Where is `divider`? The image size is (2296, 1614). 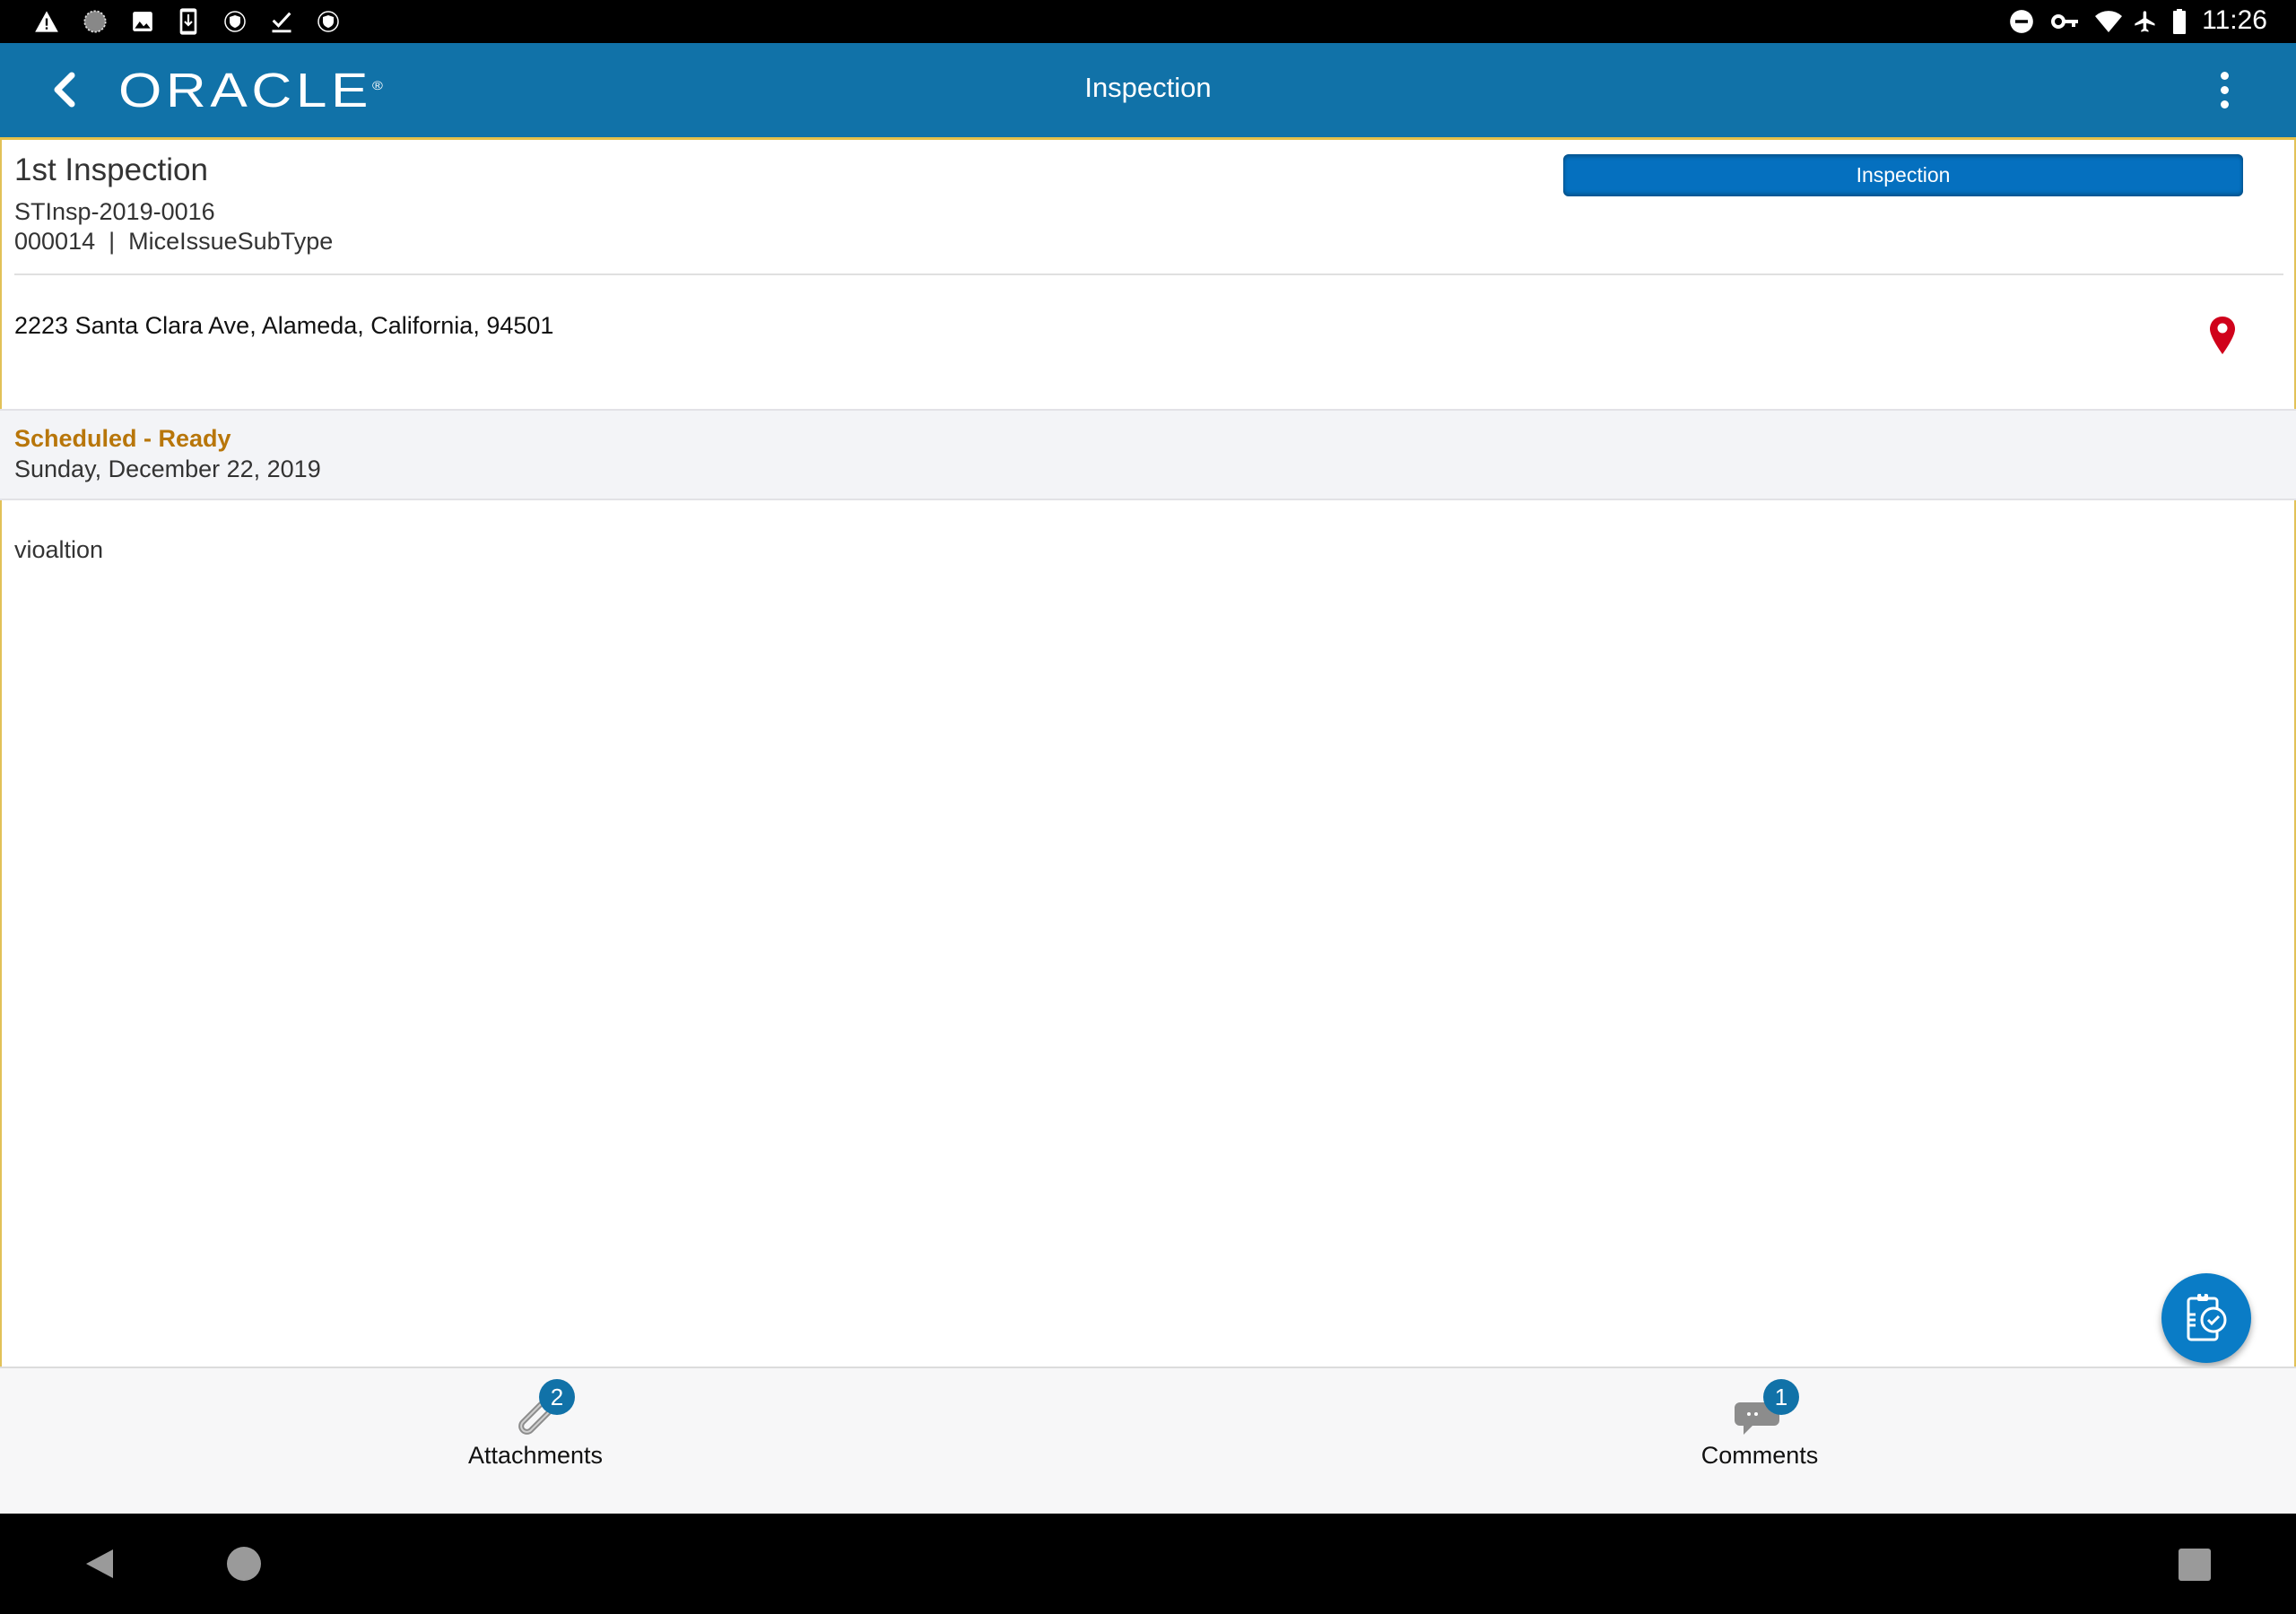 divider is located at coordinates (1148, 274).